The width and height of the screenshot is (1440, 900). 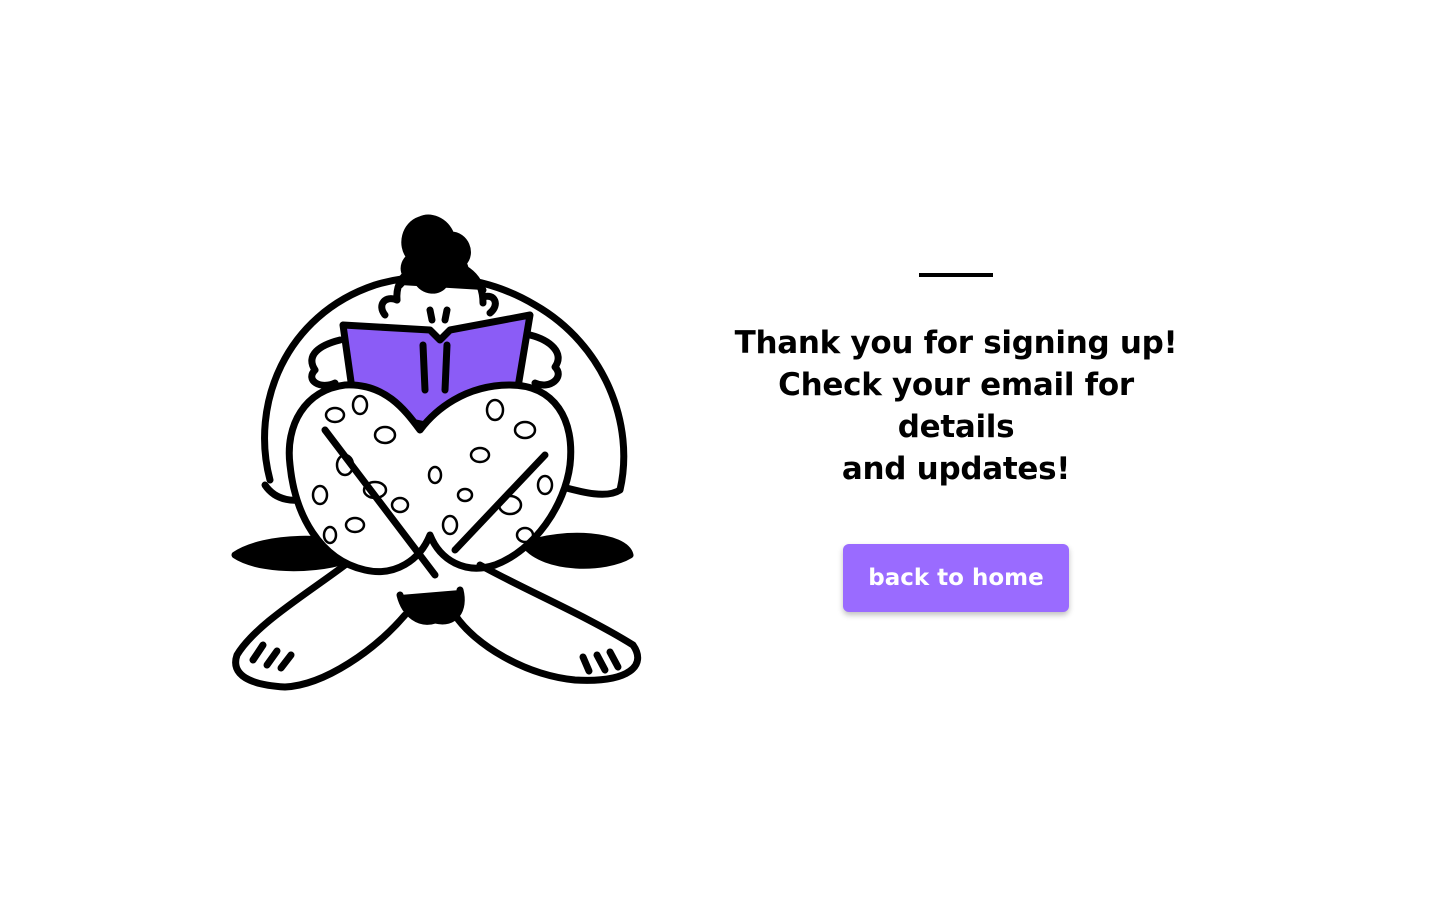 What do you see at coordinates (956, 275) in the screenshot?
I see `divider-line` at bounding box center [956, 275].